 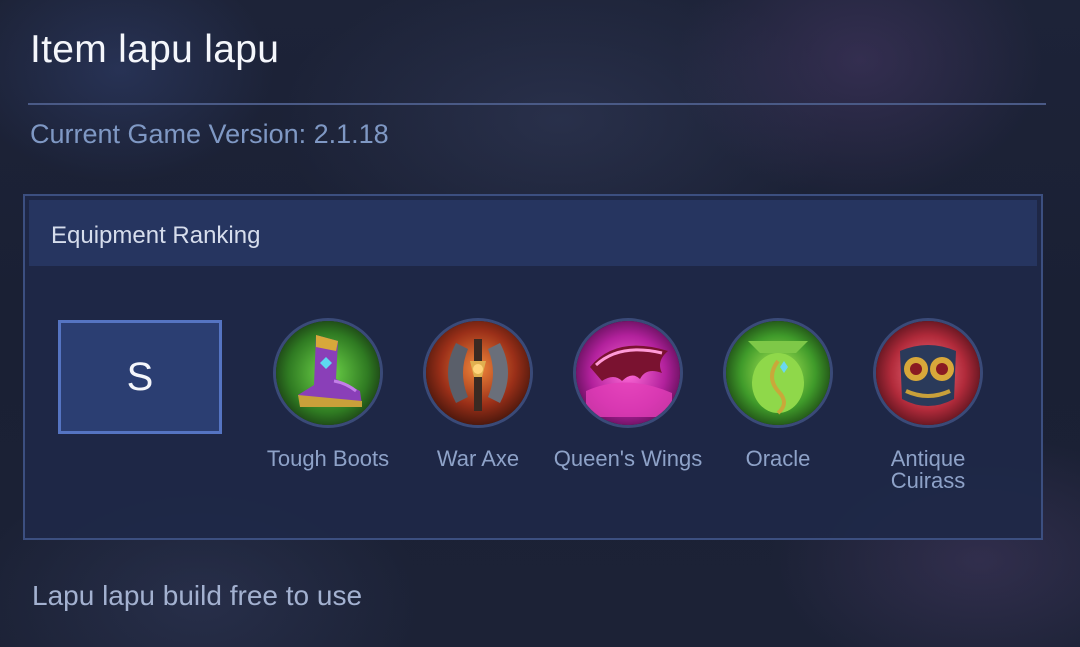 I want to click on item-tough-boots: Tough Boots, so click(x=328, y=394).